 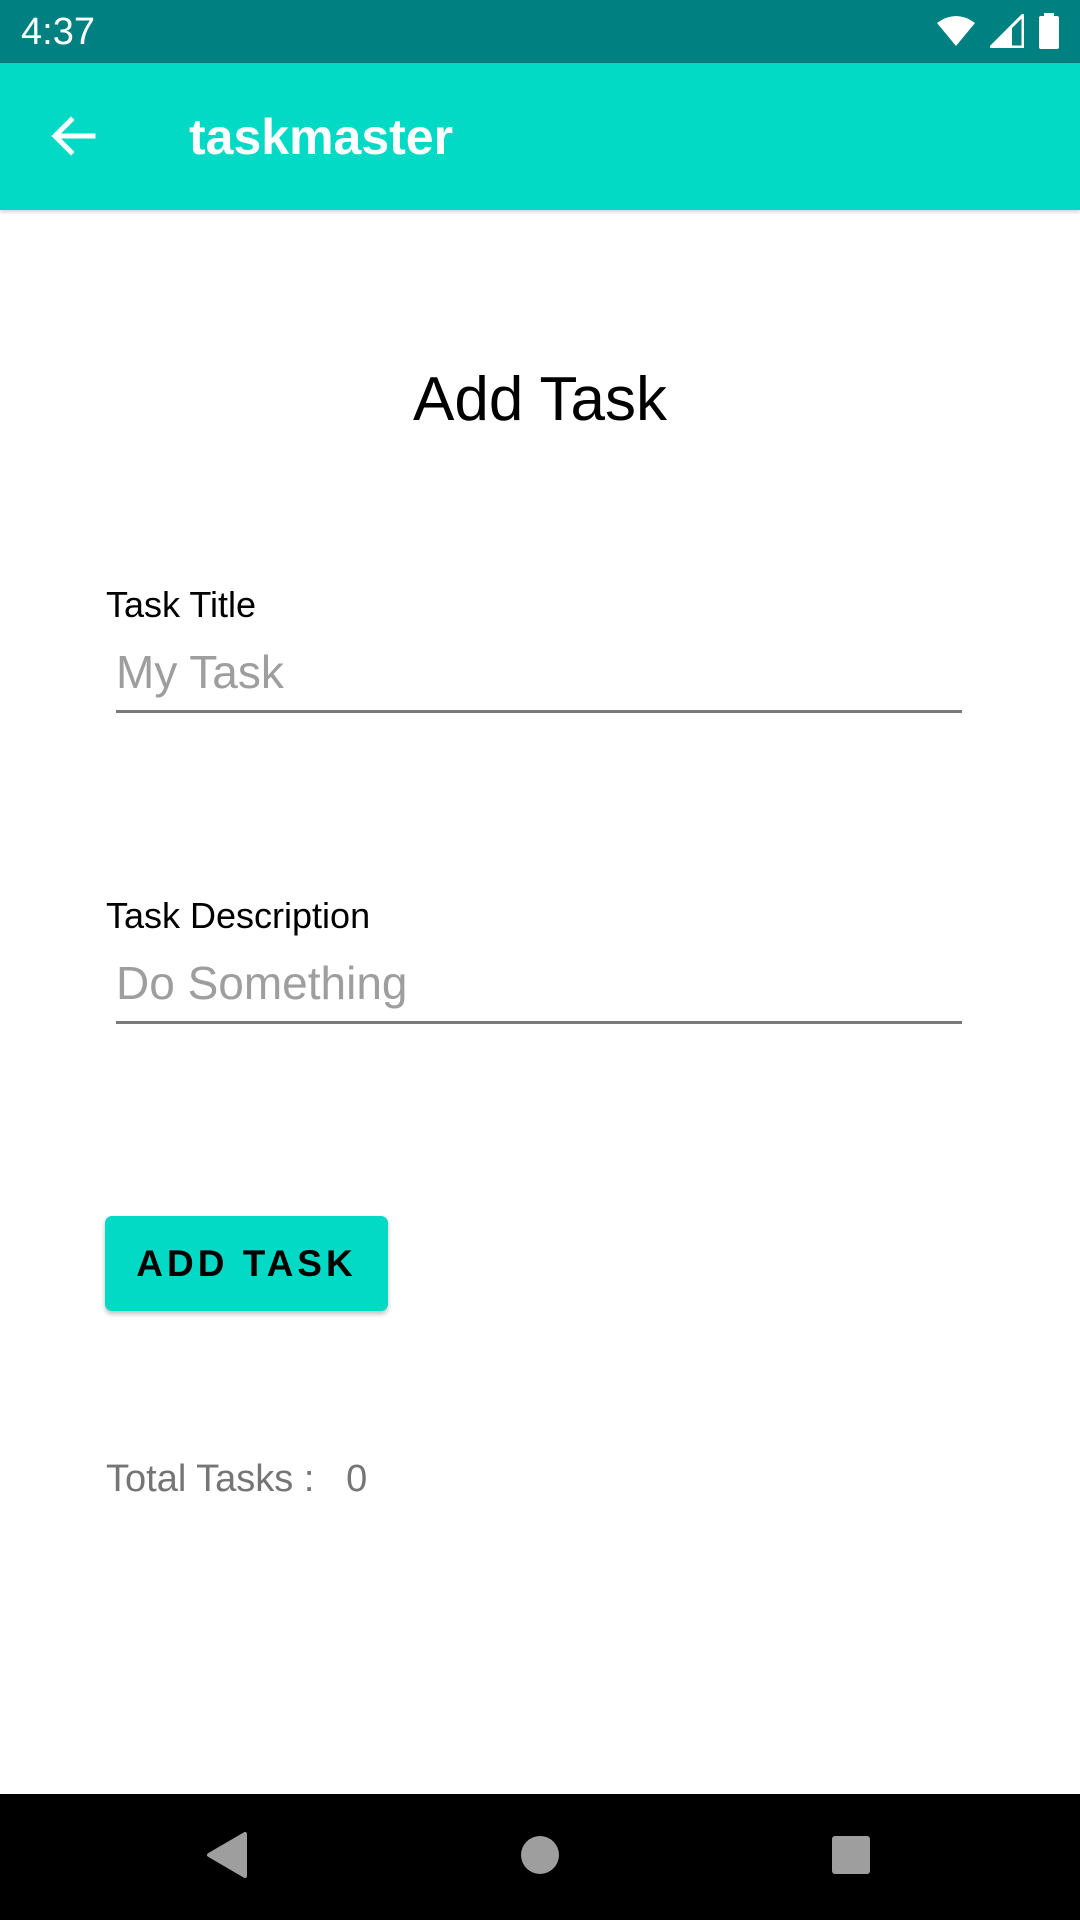 What do you see at coordinates (539, 984) in the screenshot?
I see `task-description-input` at bounding box center [539, 984].